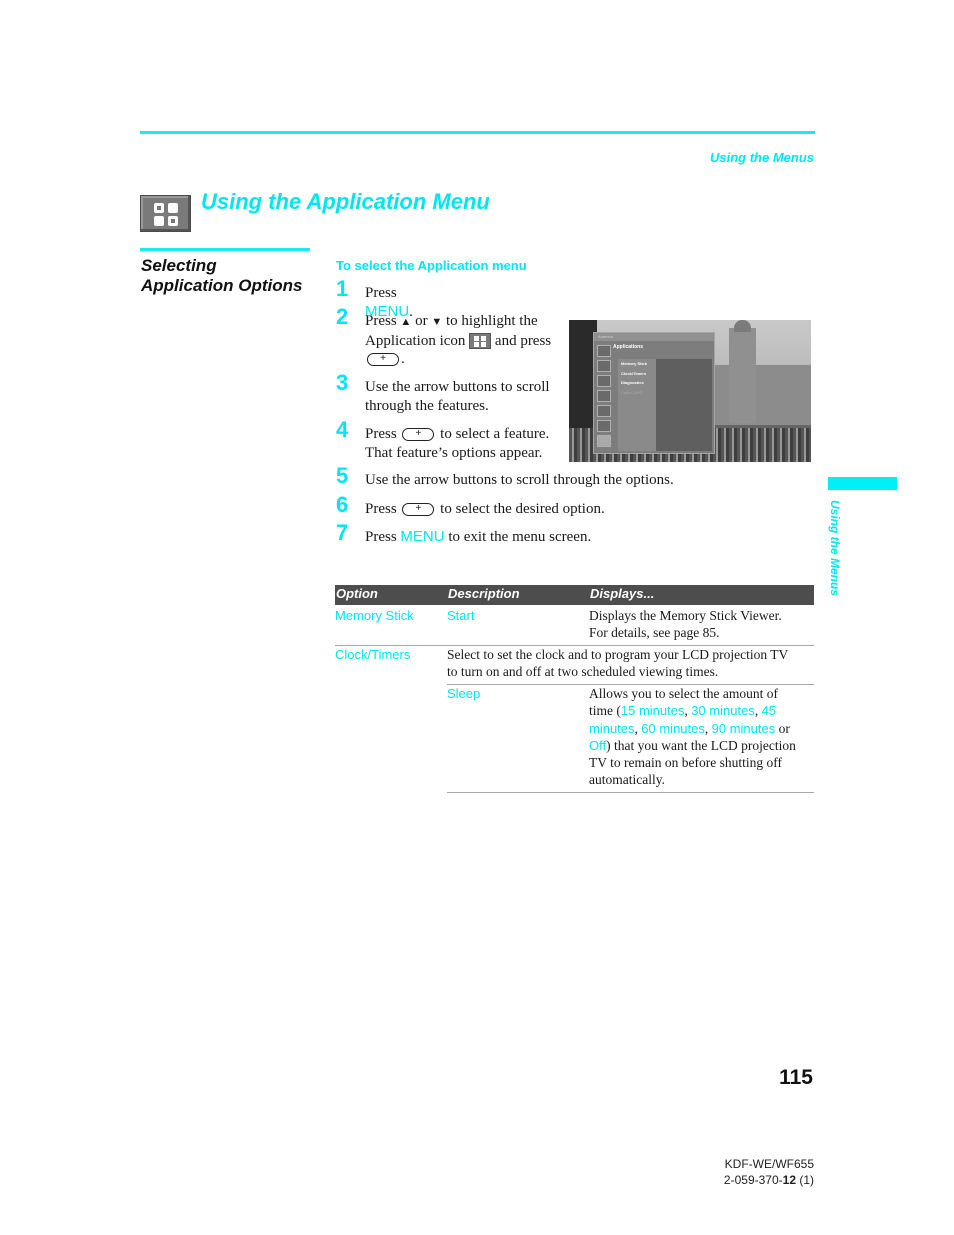 This screenshot has height=1235, width=954. Describe the element at coordinates (179, 265) in the screenshot. I see `section-title-line1: Selecting` at that location.